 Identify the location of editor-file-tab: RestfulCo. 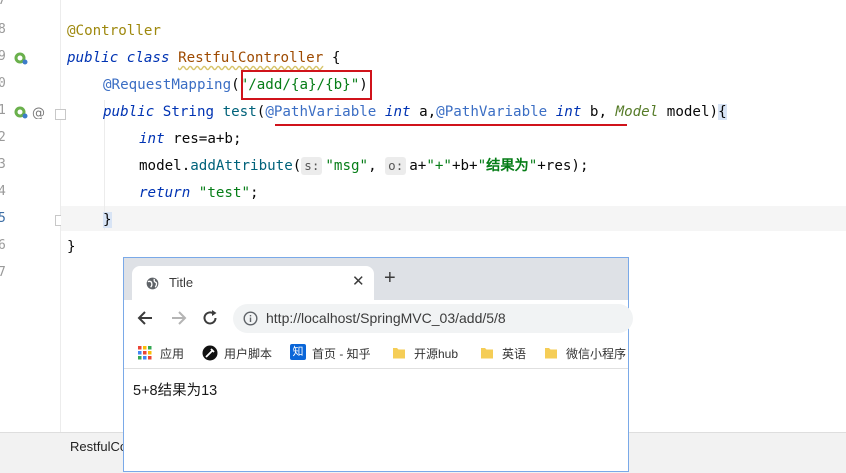
(98, 446).